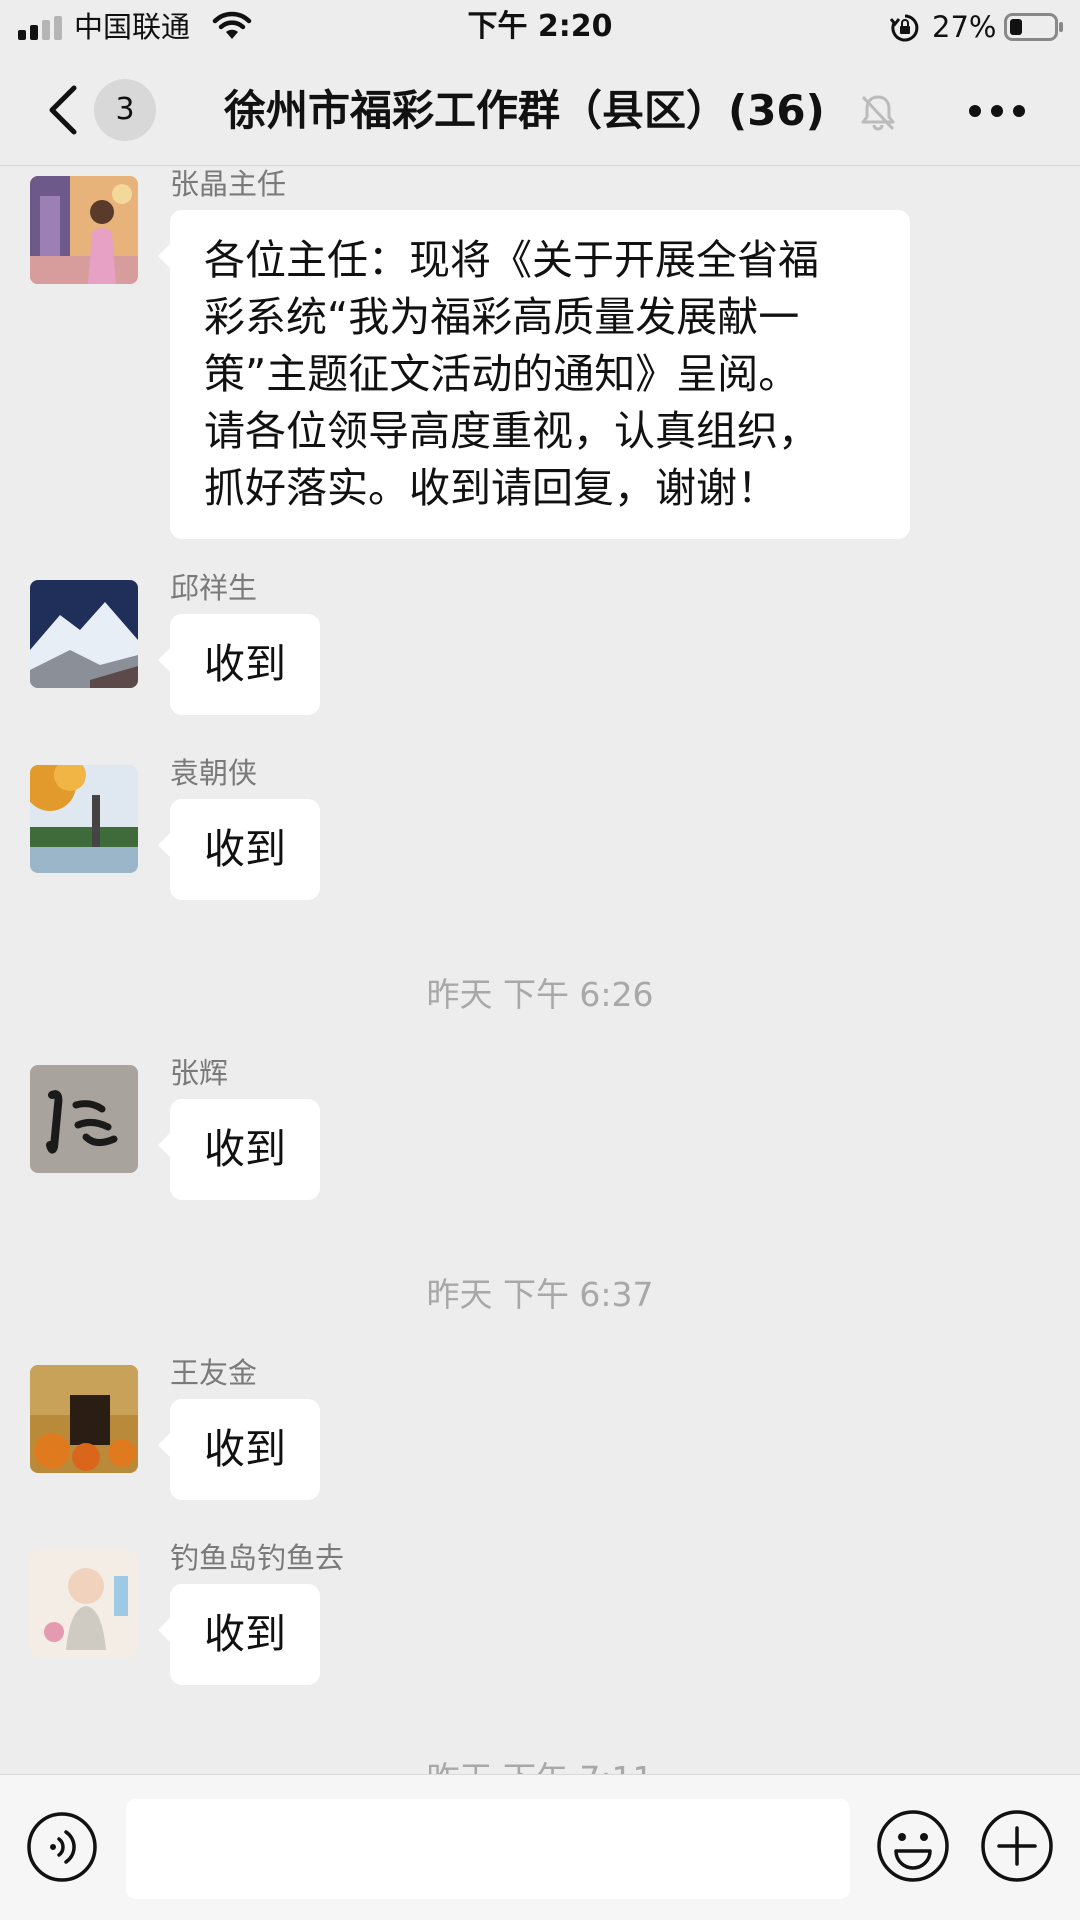  What do you see at coordinates (511, 260) in the screenshot?
I see `message-text-line: 各位主任：现将《关于开展全省福` at bounding box center [511, 260].